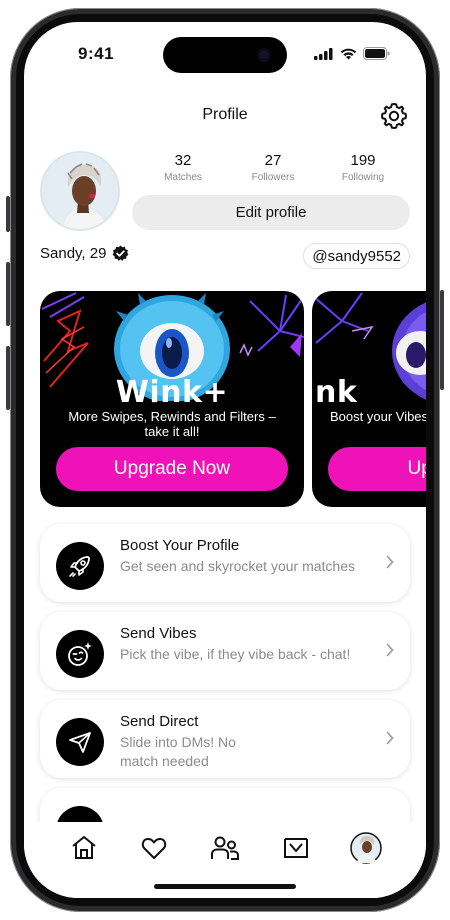 The image size is (450, 920). I want to click on battery-icon, so click(376, 53).